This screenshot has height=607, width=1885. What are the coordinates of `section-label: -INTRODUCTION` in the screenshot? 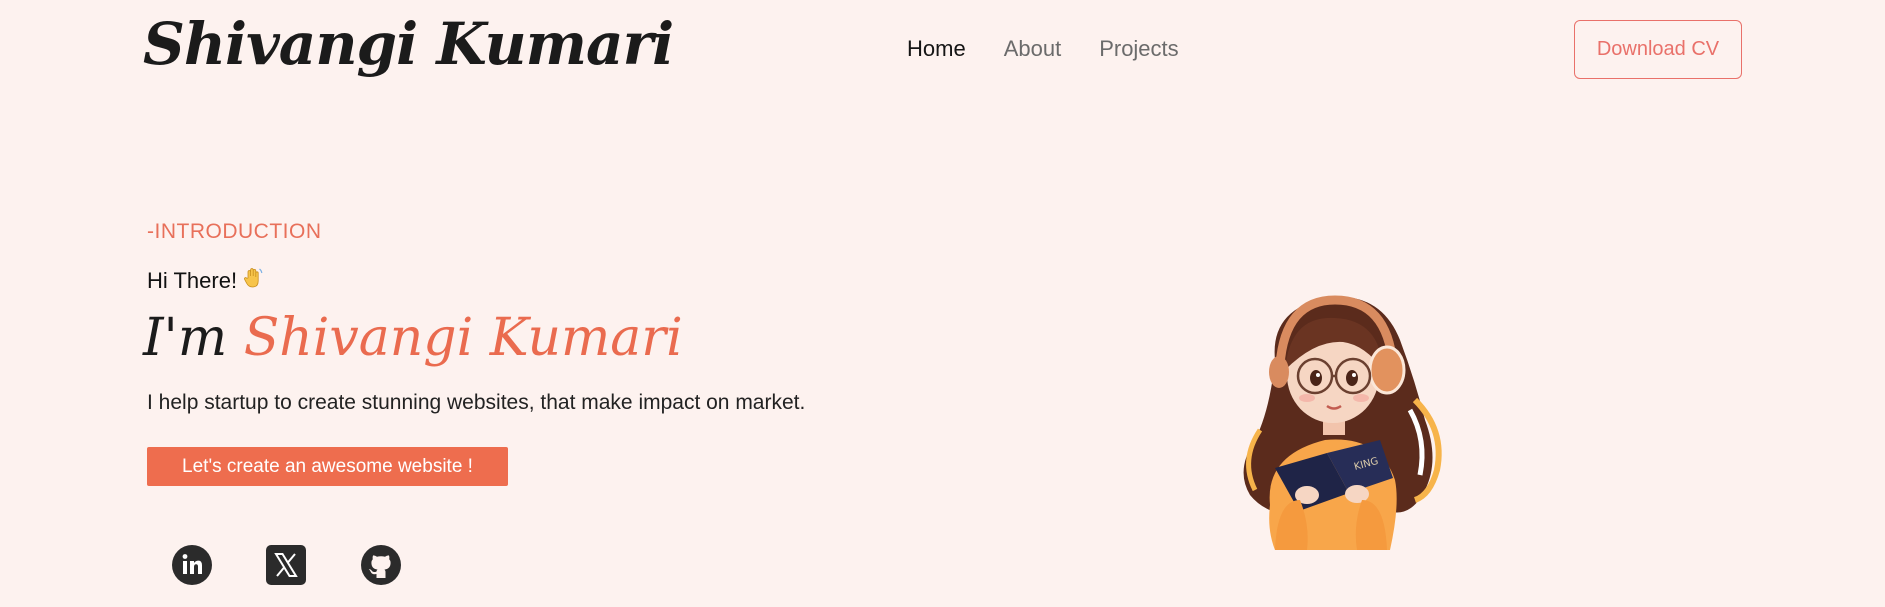 It's located at (234, 231).